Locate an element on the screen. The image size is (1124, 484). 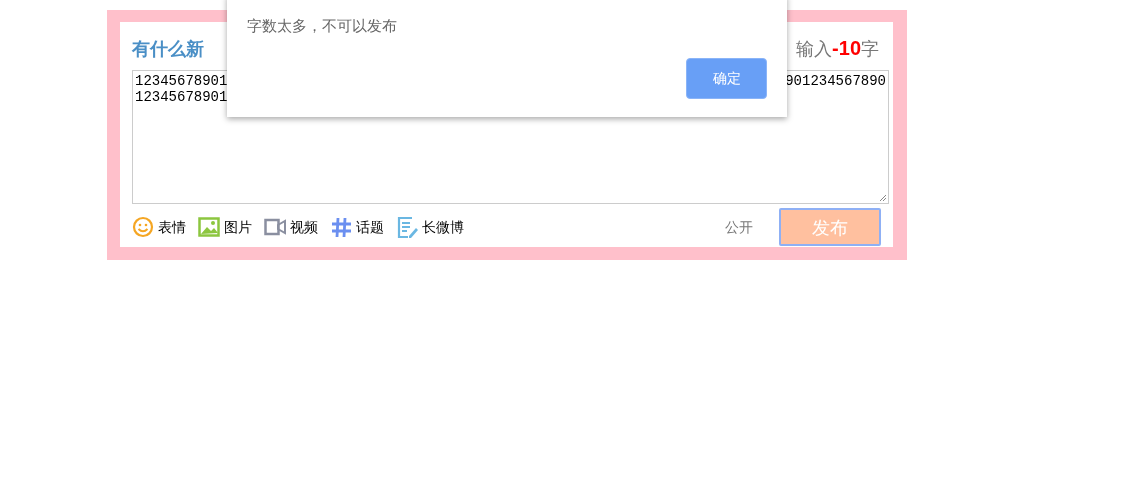
smiley-icon is located at coordinates (143, 227).